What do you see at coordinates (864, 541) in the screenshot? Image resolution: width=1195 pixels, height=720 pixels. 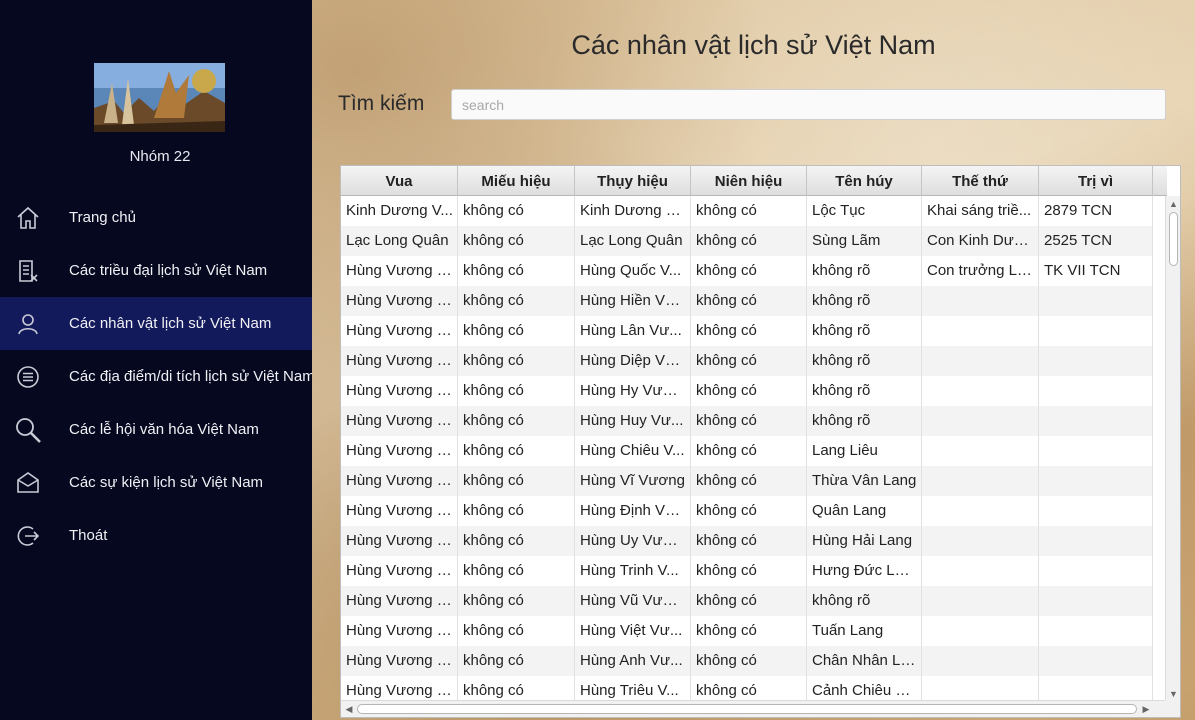 I see `table-cell: Hùng Hải Lang` at bounding box center [864, 541].